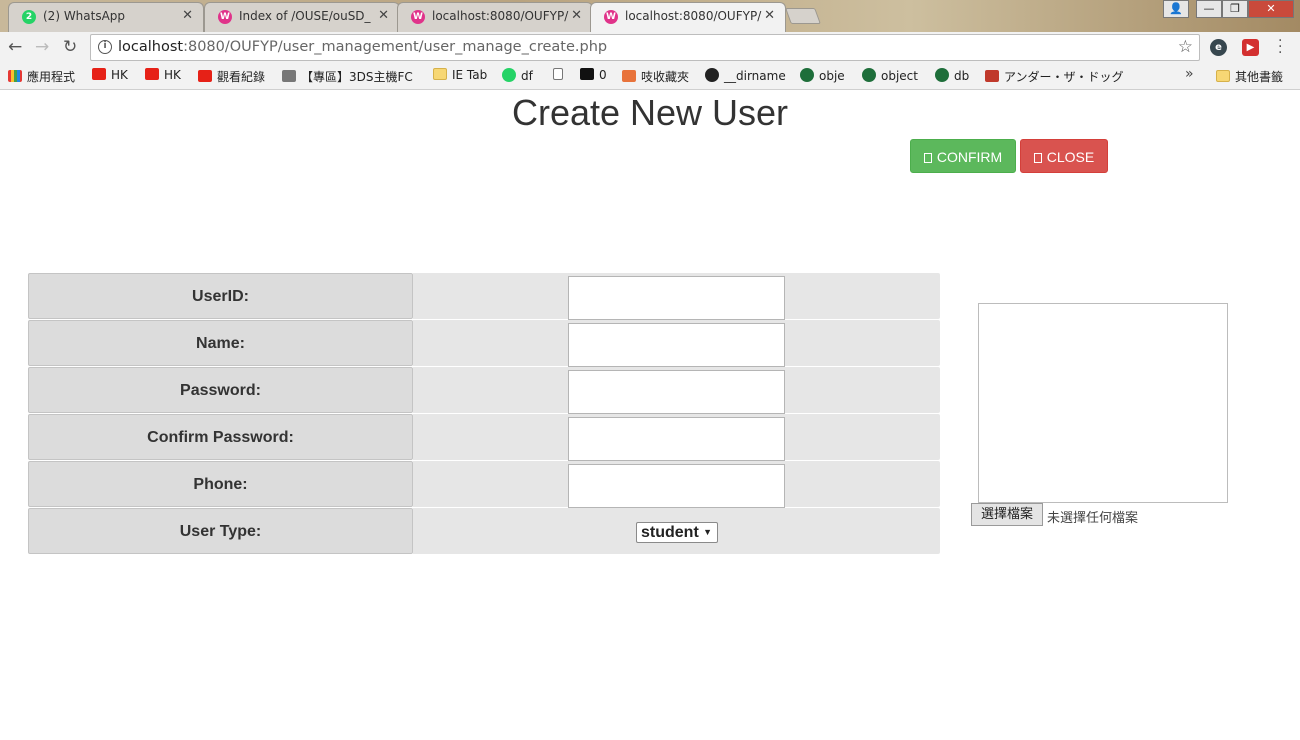 The width and height of the screenshot is (1300, 740). What do you see at coordinates (220, 390) in the screenshot?
I see `password-label: Password:` at bounding box center [220, 390].